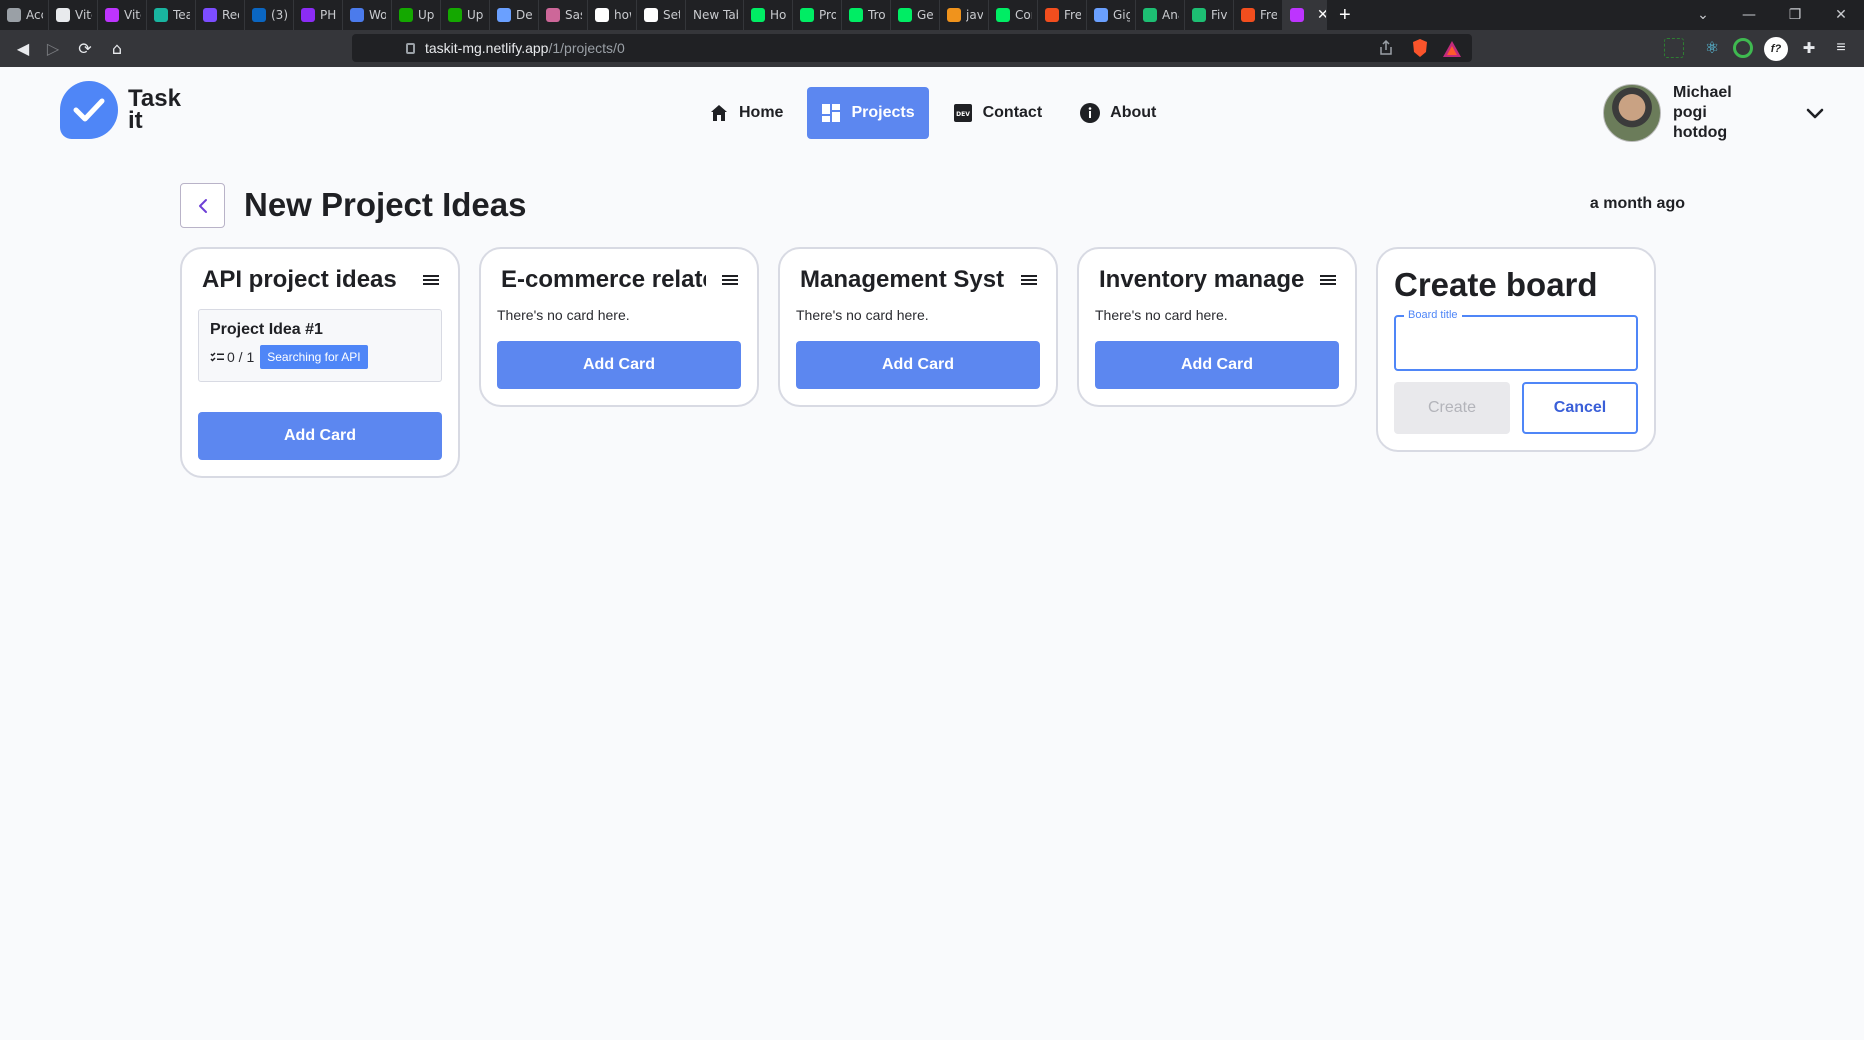 Image resolution: width=1864 pixels, height=1040 pixels. Describe the element at coordinates (1580, 408) in the screenshot. I see `cancel-button: Cancel` at that location.